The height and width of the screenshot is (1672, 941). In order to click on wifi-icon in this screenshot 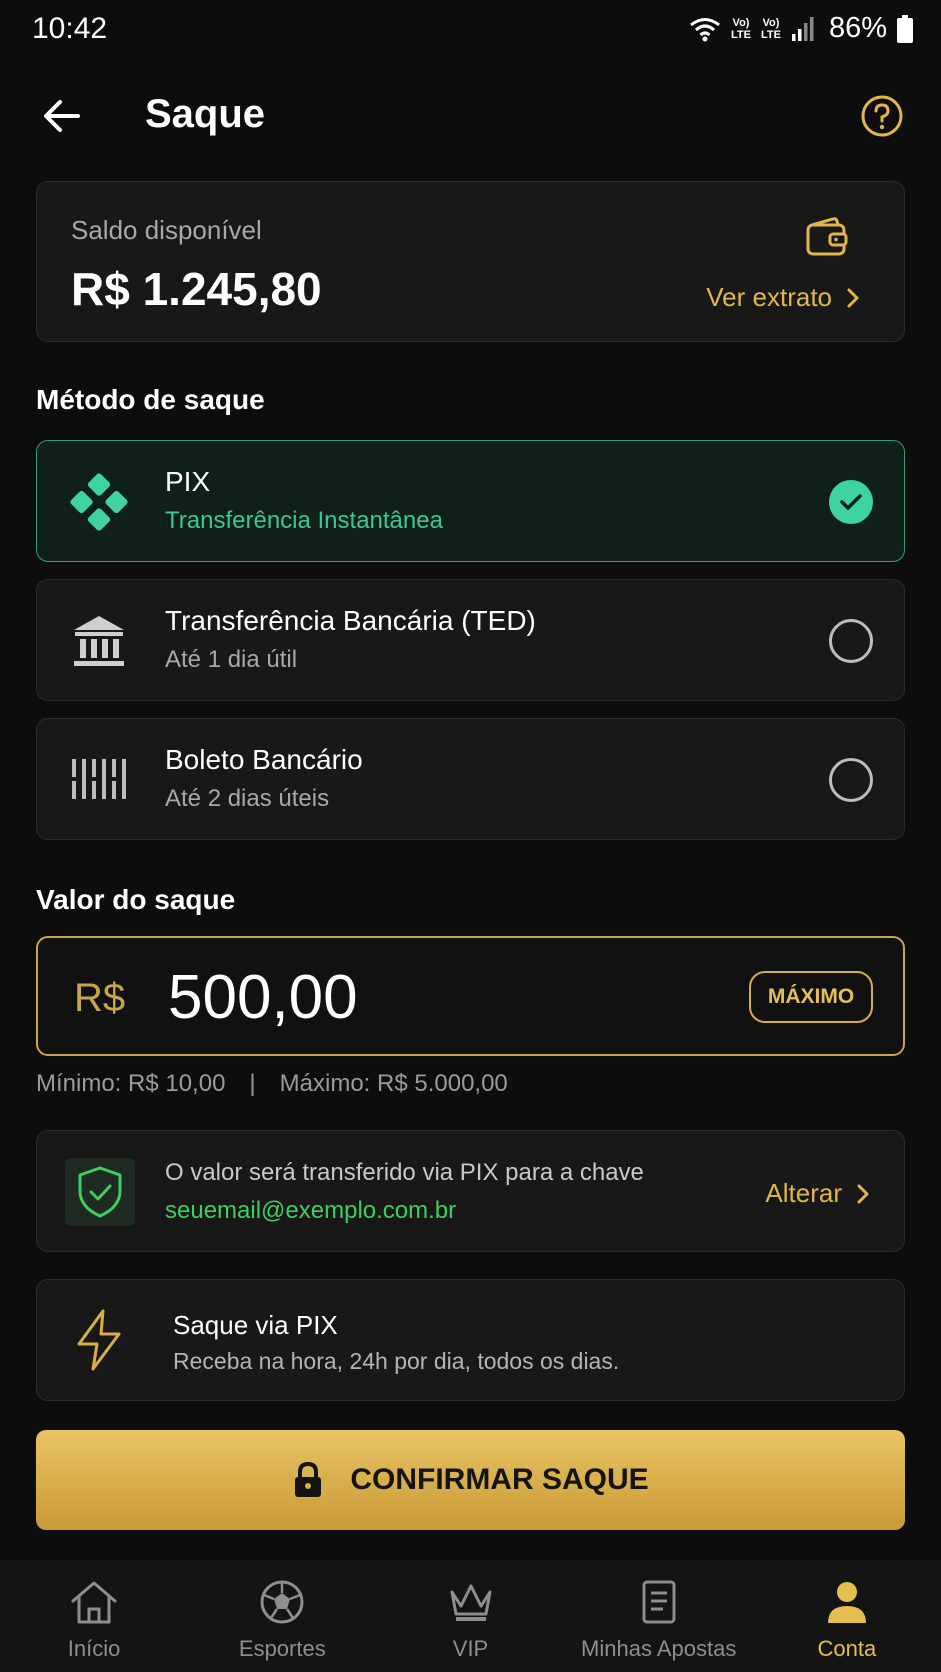, I will do `click(705, 29)`.